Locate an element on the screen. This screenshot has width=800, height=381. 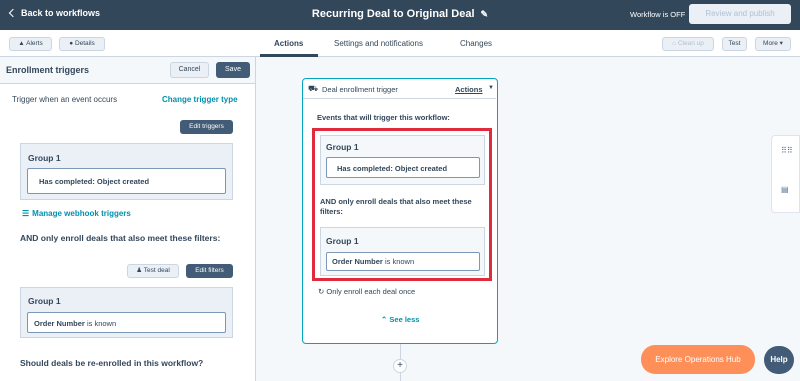
clean-up-label: Clean up is located at coordinates (690, 43).